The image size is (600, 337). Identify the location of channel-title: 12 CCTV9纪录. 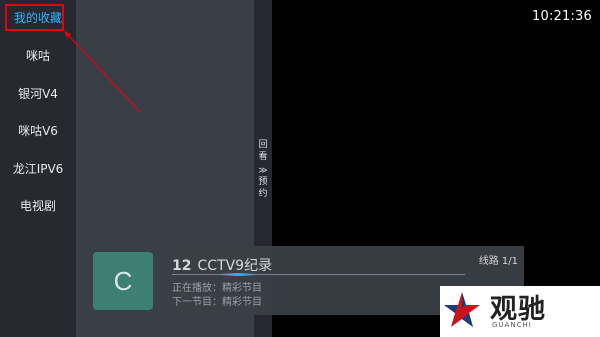
(222, 265).